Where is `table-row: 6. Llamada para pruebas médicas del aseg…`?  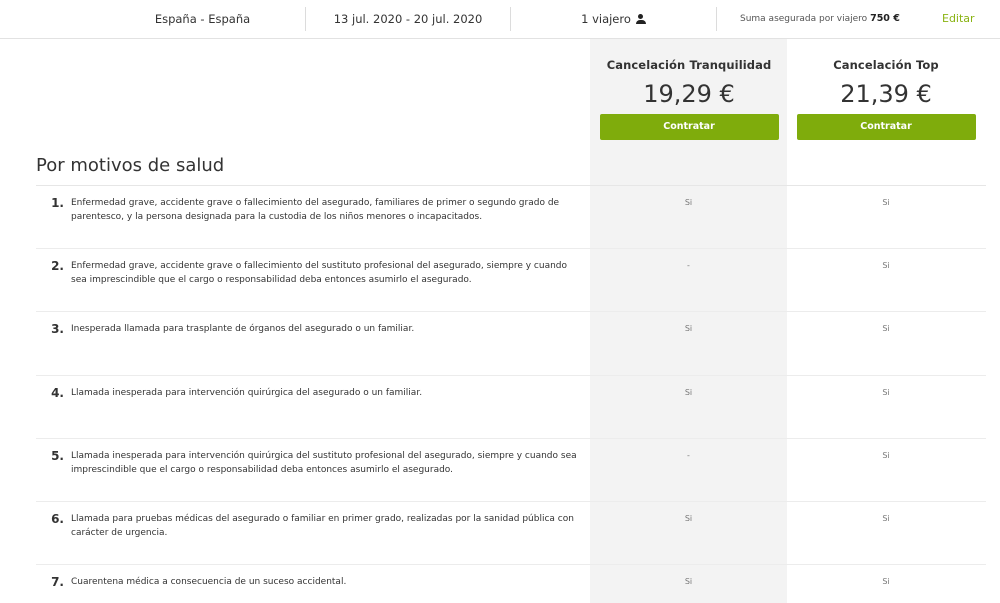 table-row: 6. Llamada para pruebas médicas del aseg… is located at coordinates (500, 534).